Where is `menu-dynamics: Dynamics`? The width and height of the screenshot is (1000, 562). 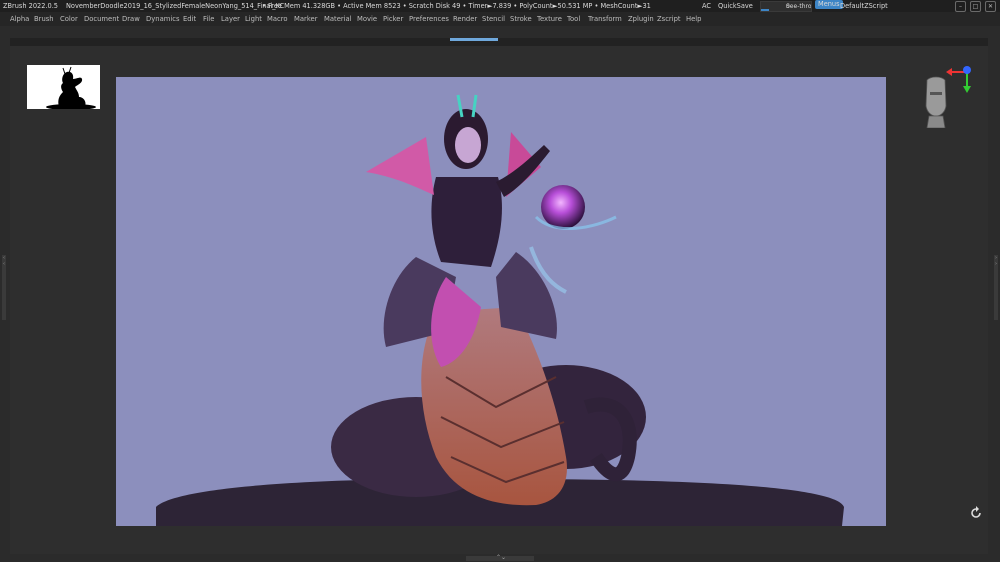 menu-dynamics: Dynamics is located at coordinates (163, 19).